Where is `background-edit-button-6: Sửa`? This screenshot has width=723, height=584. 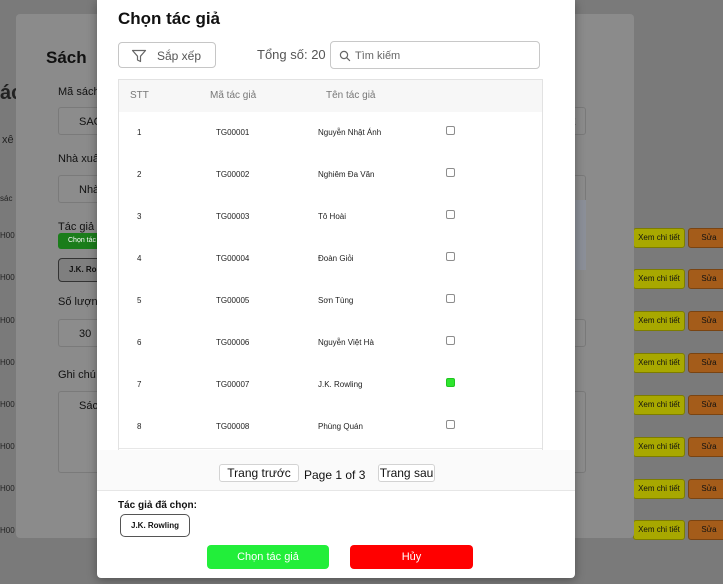
background-edit-button-6: Sửa is located at coordinates (705, 447).